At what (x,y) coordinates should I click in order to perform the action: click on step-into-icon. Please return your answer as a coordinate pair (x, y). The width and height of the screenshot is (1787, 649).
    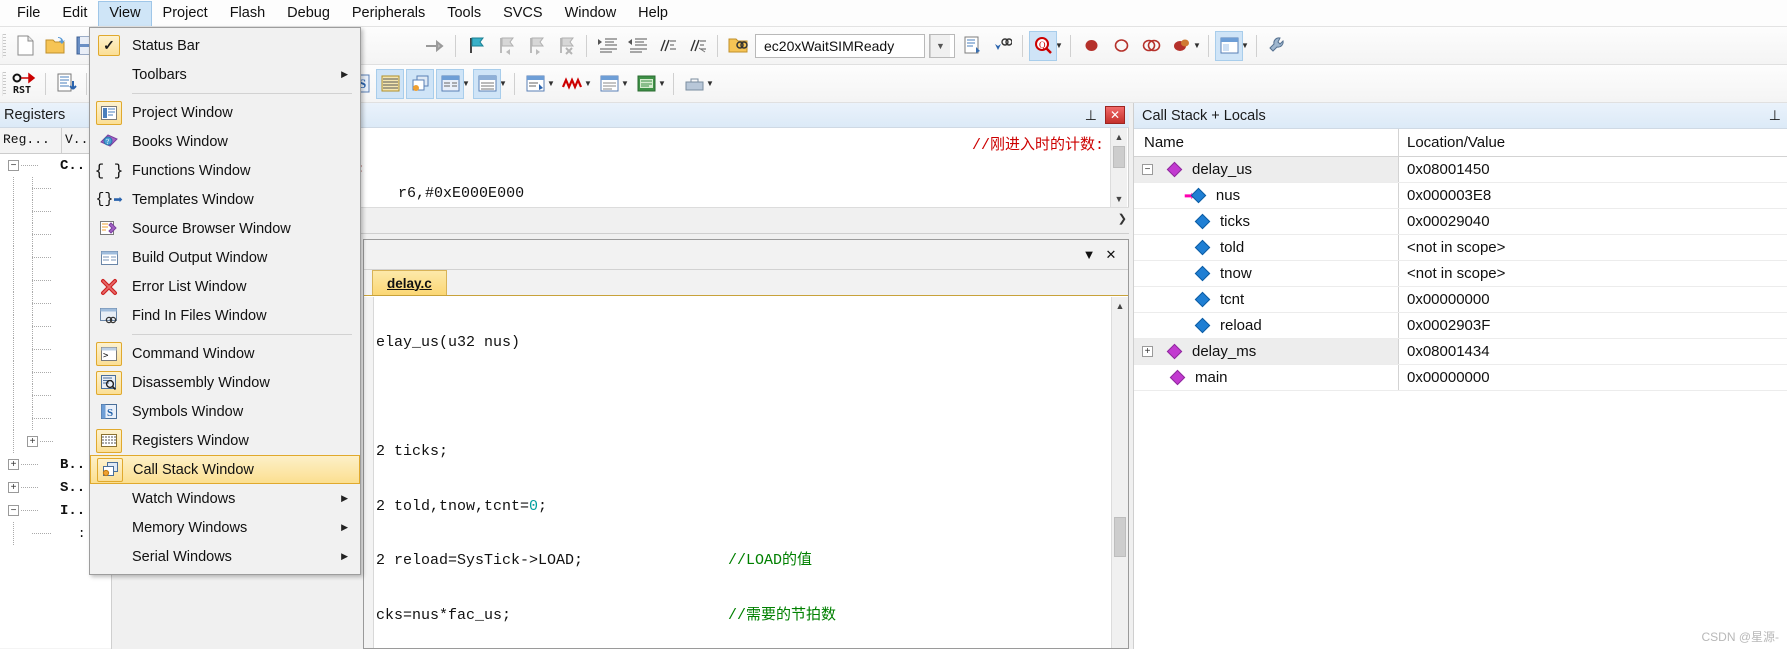
    Looking at the image, I should click on (435, 46).